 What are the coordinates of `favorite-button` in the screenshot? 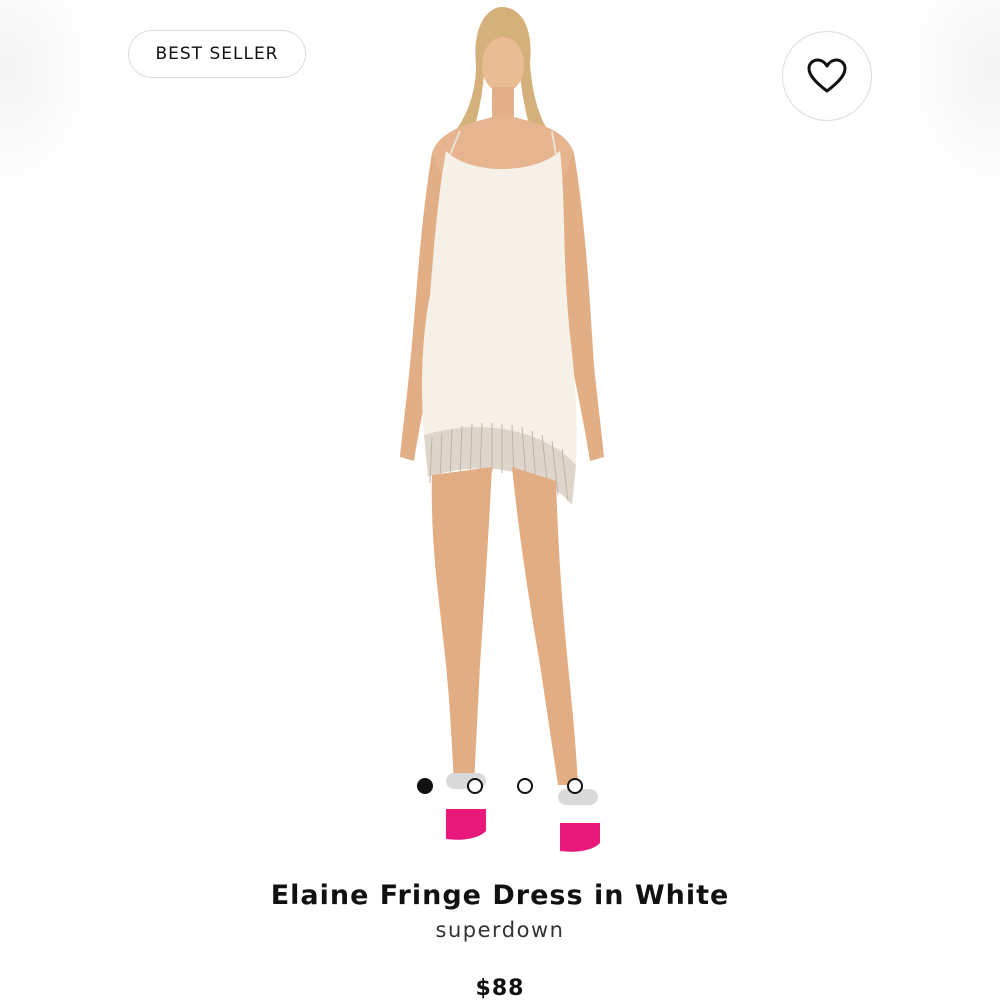 It's located at (827, 76).